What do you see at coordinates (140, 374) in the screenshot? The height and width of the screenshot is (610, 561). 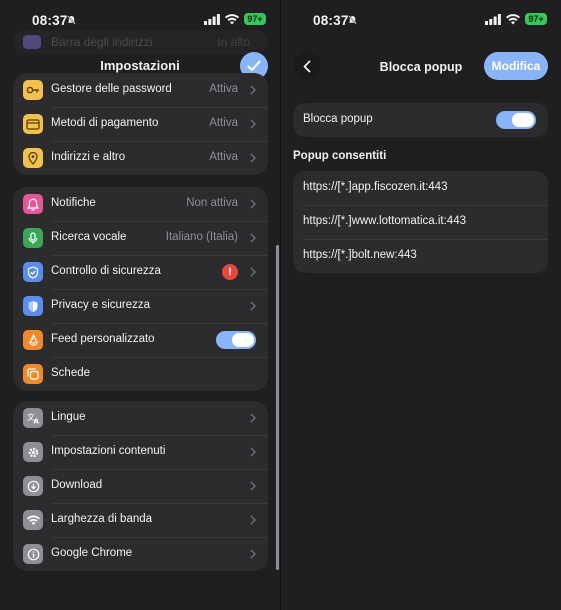 I see `settings-row-tabs: Schede` at bounding box center [140, 374].